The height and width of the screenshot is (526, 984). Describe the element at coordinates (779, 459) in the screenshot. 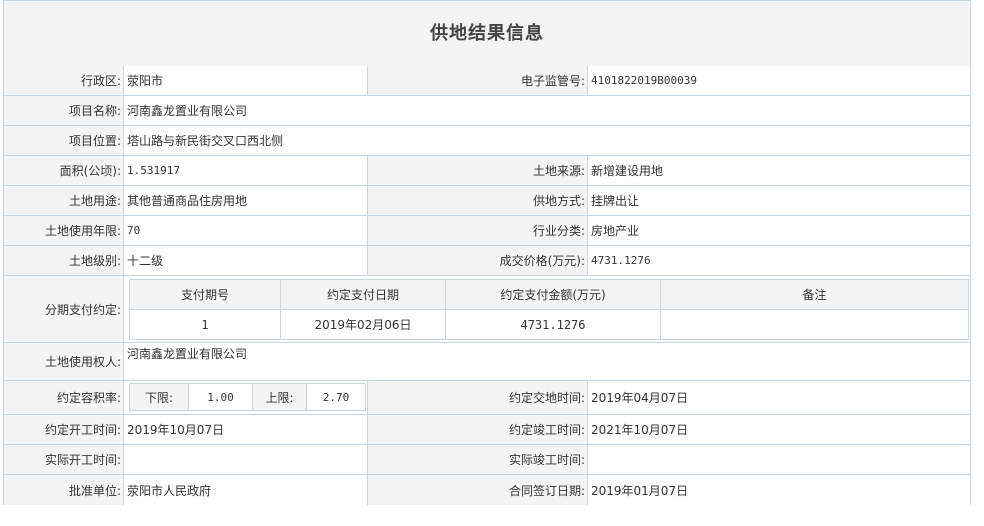

I see `actual-complete-value` at that location.